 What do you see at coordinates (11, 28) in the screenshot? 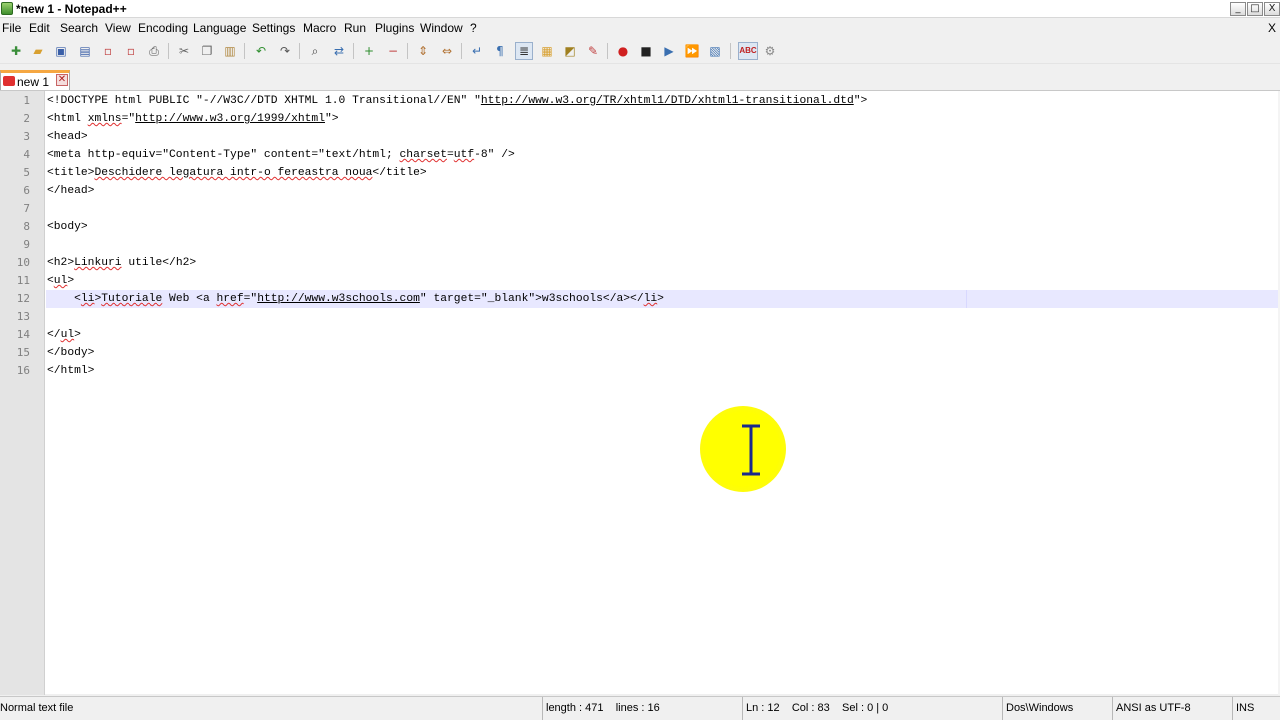
I see `menu-file: File` at bounding box center [11, 28].